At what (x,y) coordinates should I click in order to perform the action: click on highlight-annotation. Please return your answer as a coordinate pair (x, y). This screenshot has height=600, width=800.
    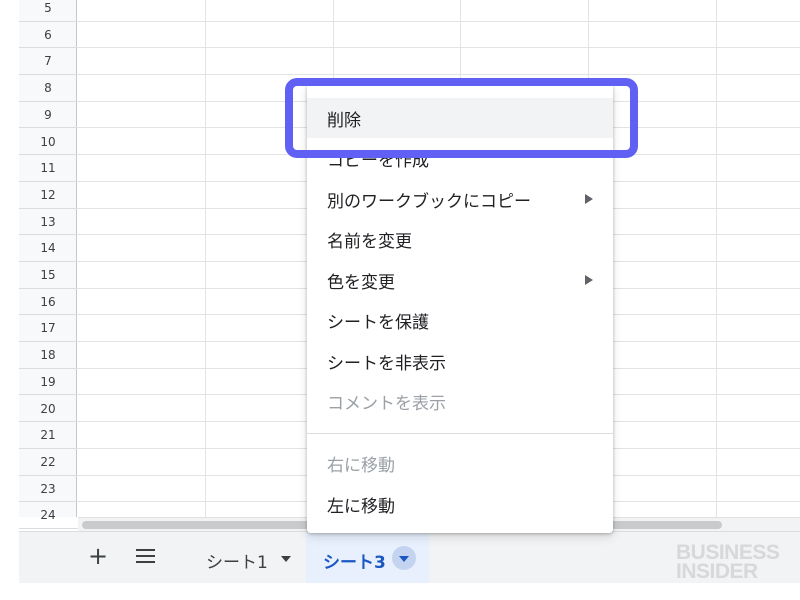
    Looking at the image, I should click on (461, 118).